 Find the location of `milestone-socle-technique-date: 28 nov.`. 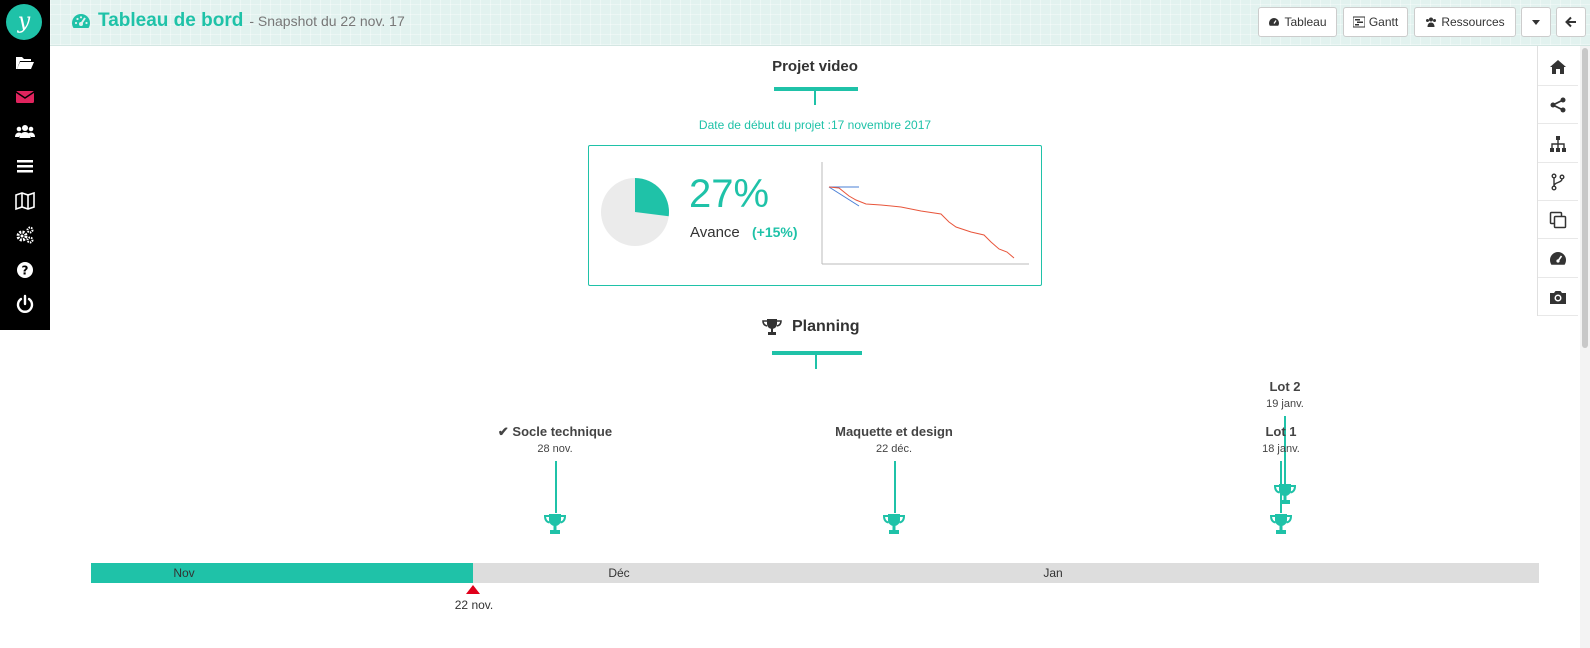

milestone-socle-technique-date: 28 nov. is located at coordinates (555, 449).